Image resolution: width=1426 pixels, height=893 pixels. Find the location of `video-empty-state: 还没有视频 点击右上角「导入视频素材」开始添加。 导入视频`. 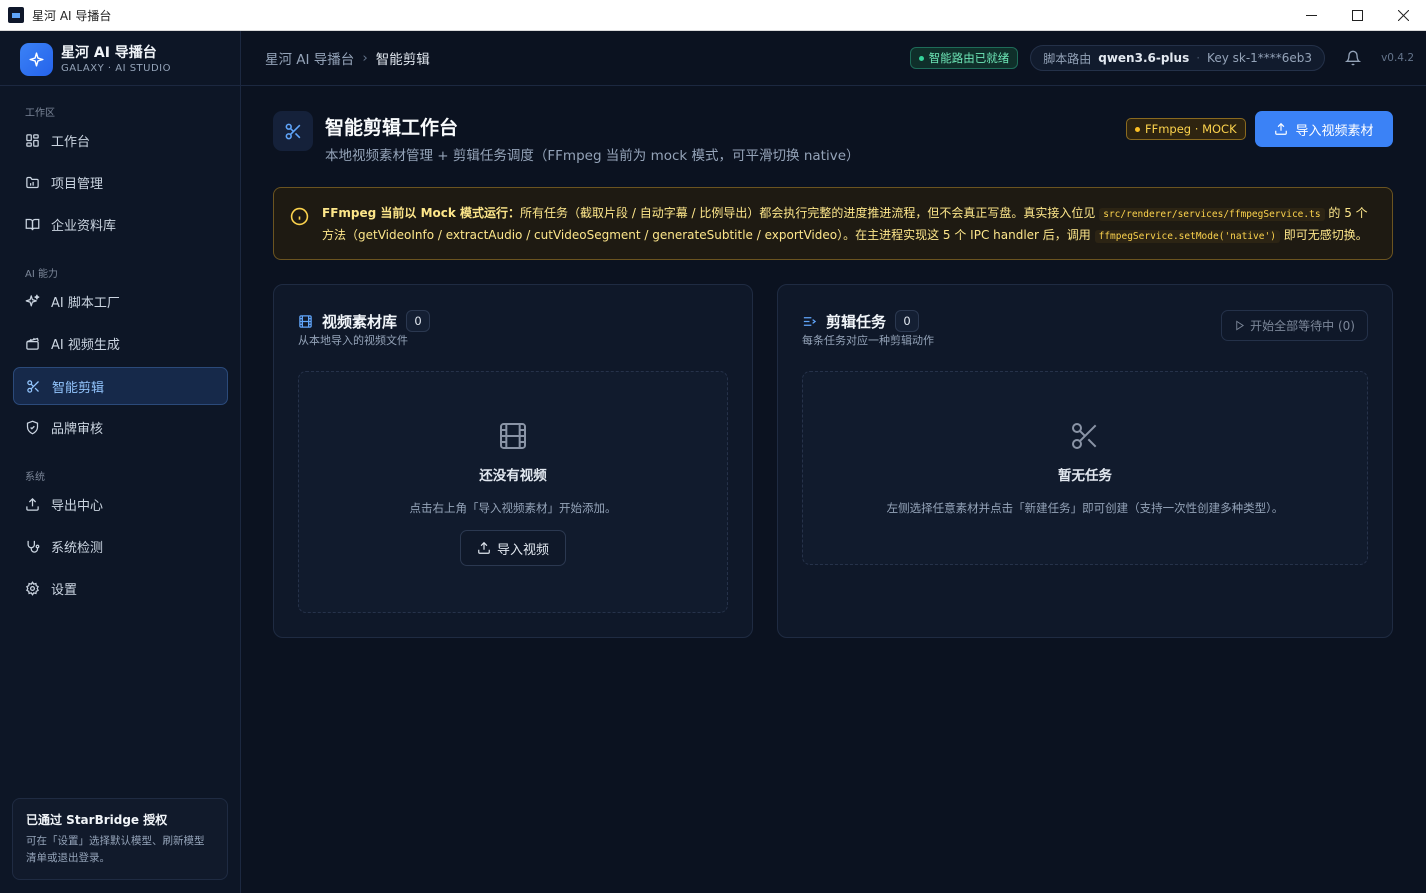

video-empty-state: 还没有视频 点击右上角「导入视频素材」开始添加。 导入视频 is located at coordinates (513, 492).